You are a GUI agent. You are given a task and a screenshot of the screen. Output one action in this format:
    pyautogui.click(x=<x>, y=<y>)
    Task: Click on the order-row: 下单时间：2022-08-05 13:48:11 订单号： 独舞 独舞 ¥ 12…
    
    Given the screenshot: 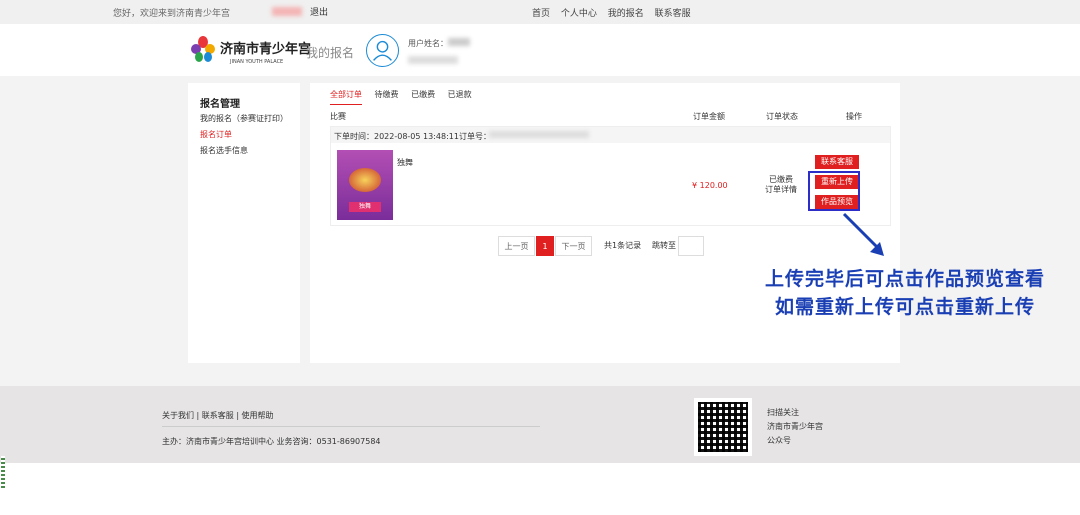 What is the action you would take?
    pyautogui.click(x=610, y=176)
    